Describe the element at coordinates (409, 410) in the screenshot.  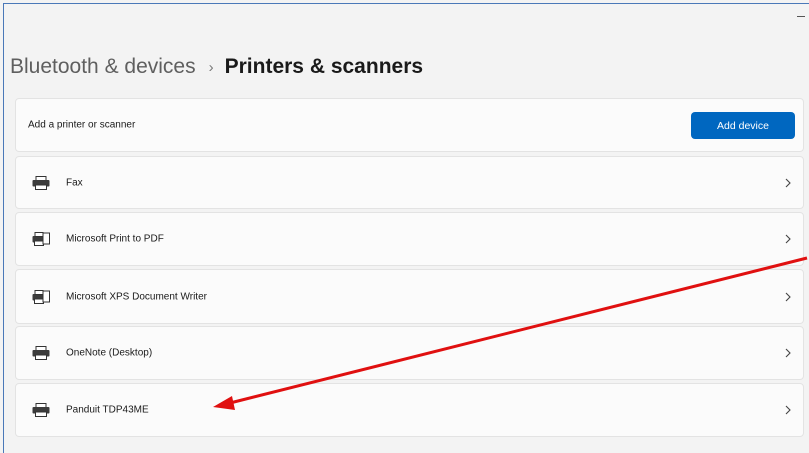
I see `printer-row-panduit-tdp43me: Panduit TDP43ME` at that location.